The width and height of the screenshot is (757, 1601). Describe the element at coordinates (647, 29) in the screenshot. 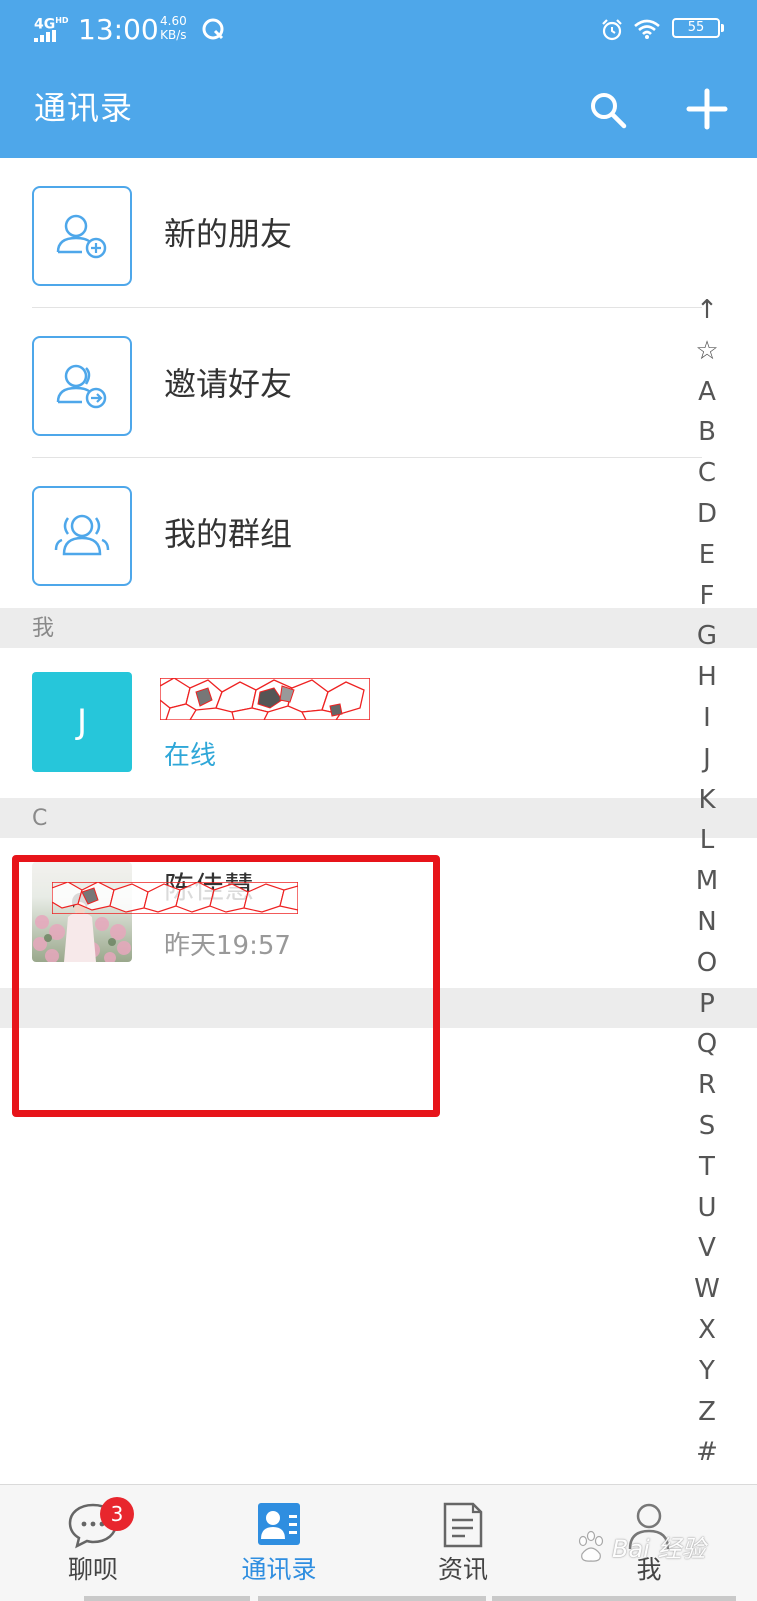

I see `wifi-icon` at that location.